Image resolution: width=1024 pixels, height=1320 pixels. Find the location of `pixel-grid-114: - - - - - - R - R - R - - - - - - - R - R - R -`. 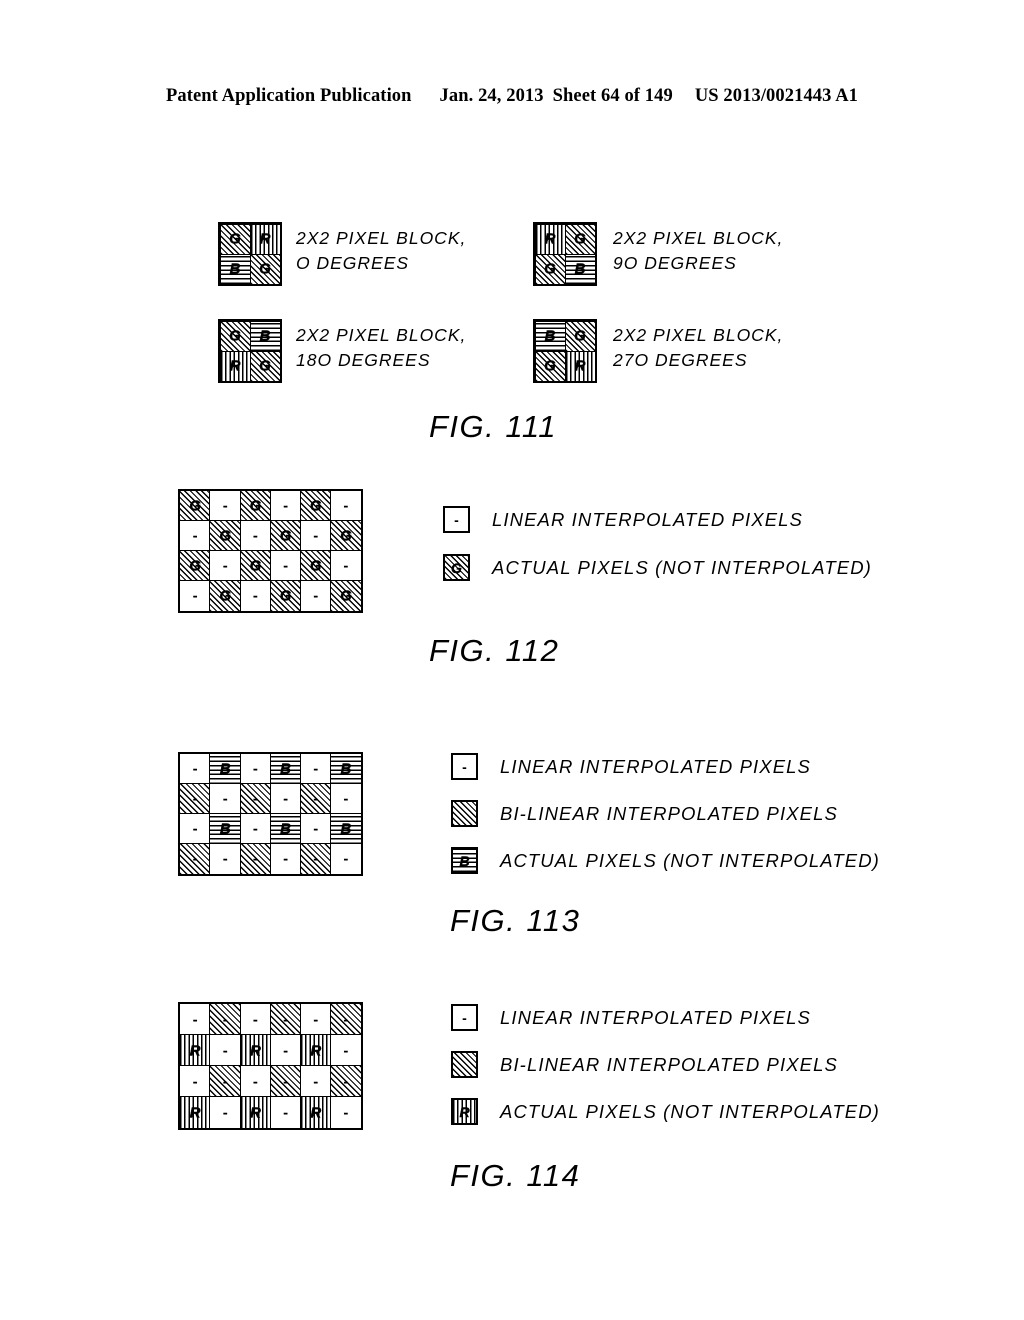

pixel-grid-114: - - - - - - R - R - R - - - - - - - R - R - R - is located at coordinates (270, 1066).